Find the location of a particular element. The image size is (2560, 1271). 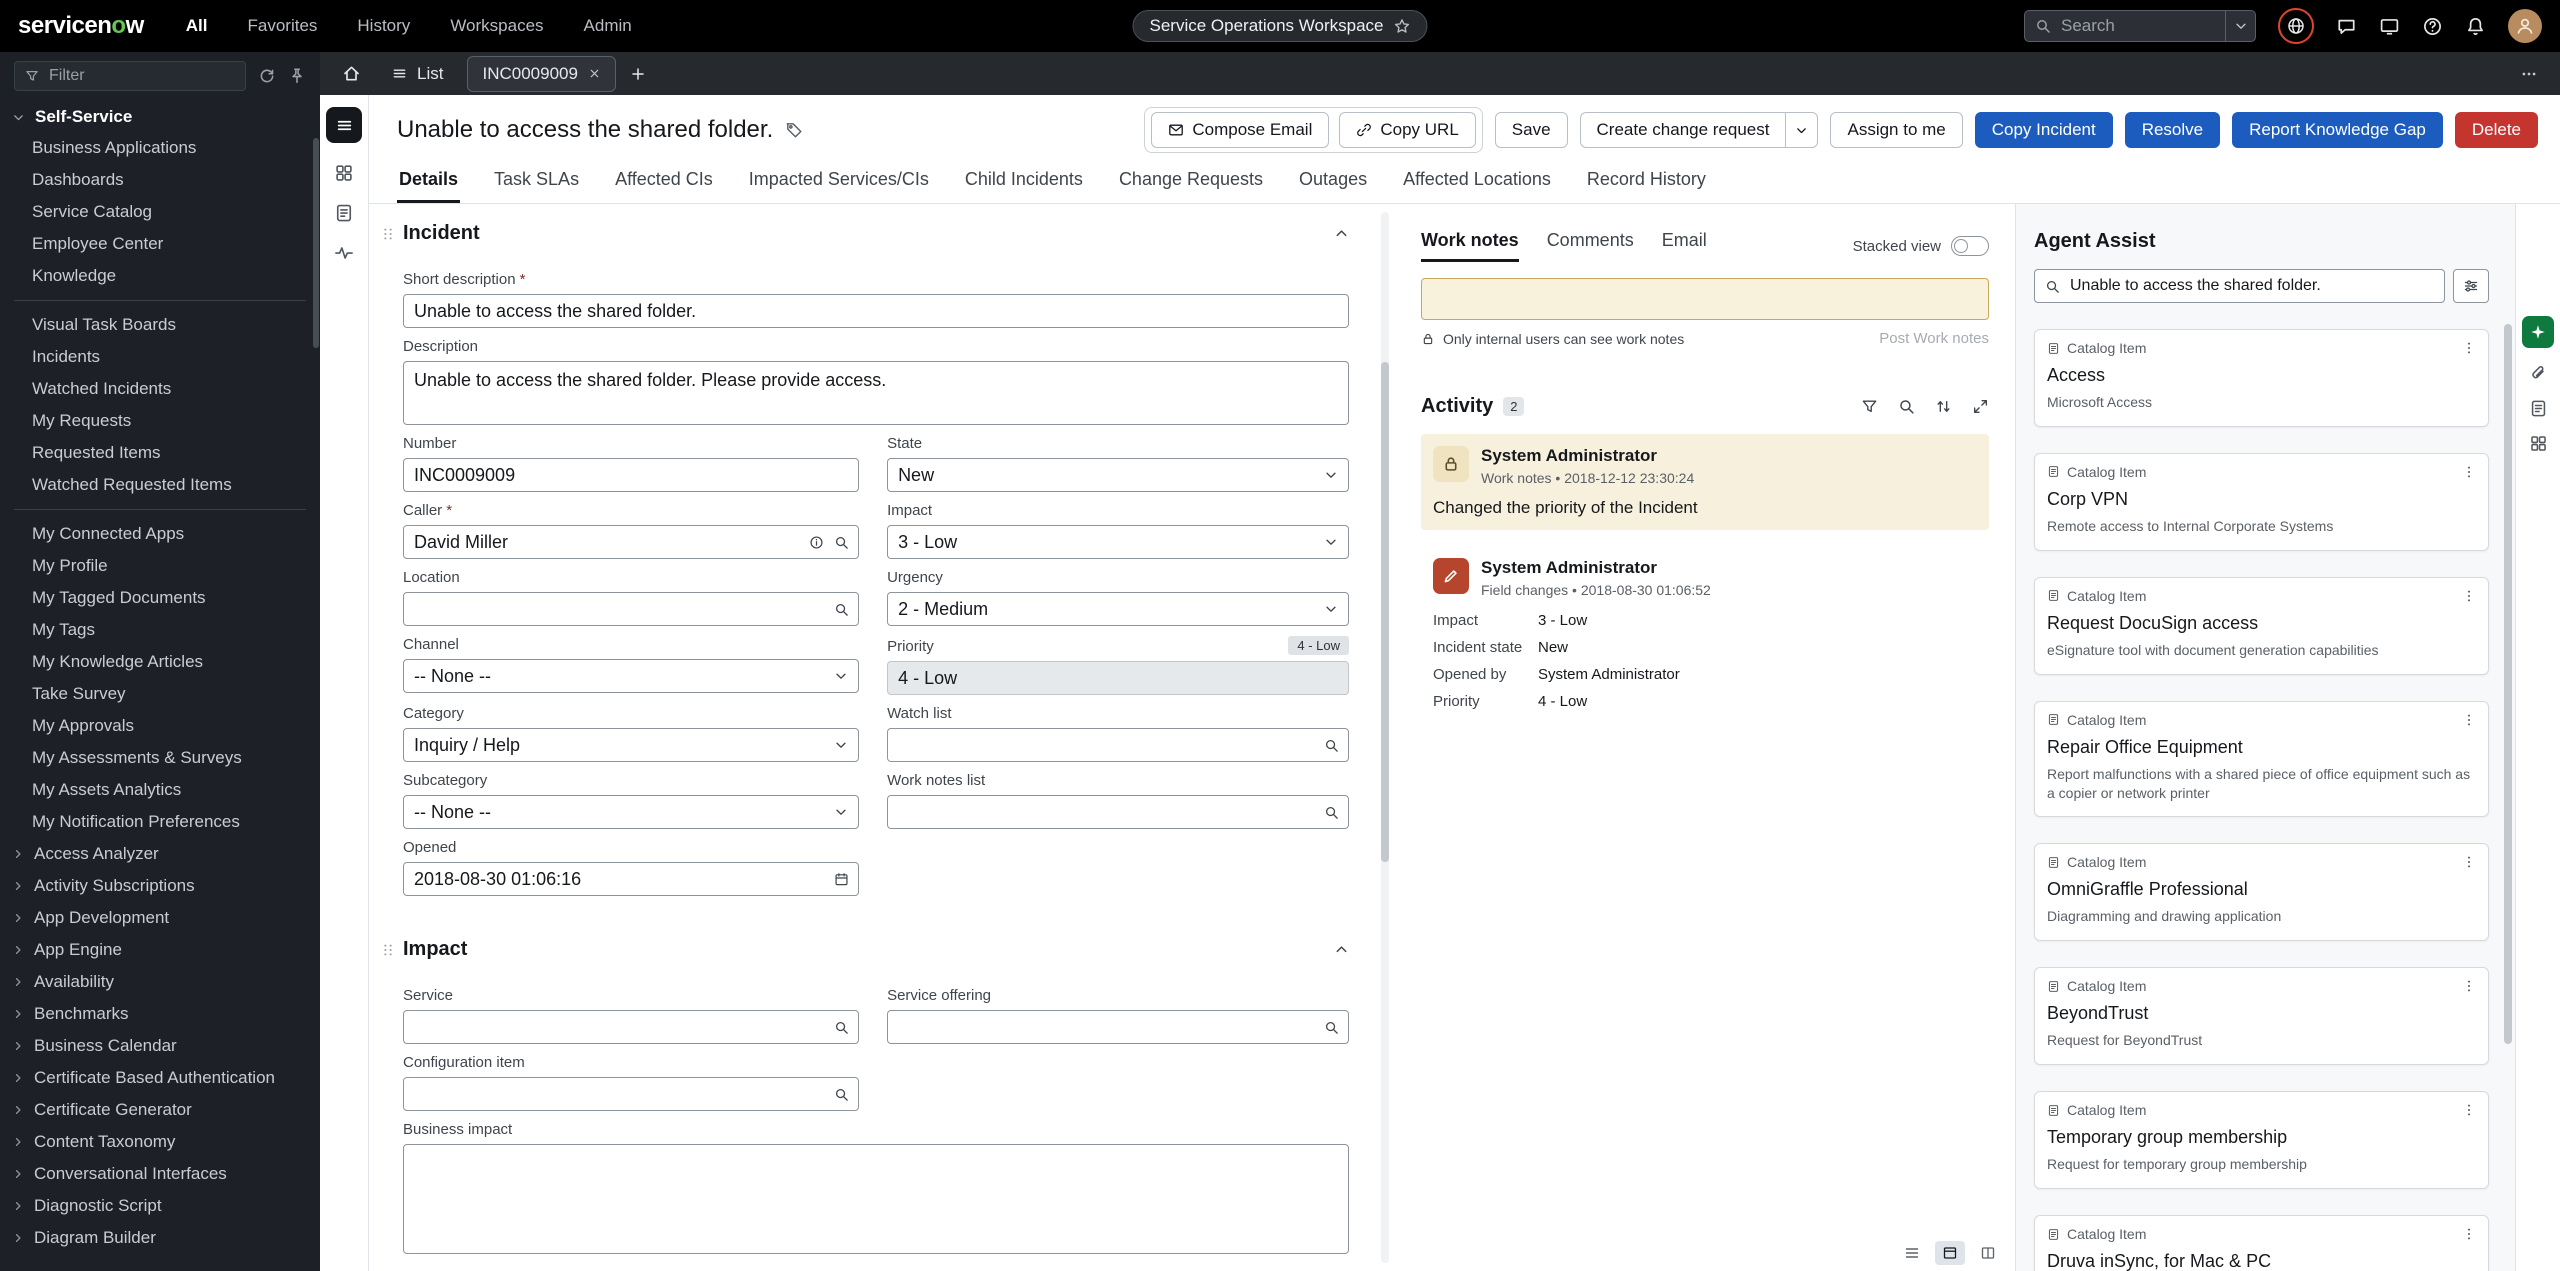

channel-select: -- None -- is located at coordinates (631, 676).